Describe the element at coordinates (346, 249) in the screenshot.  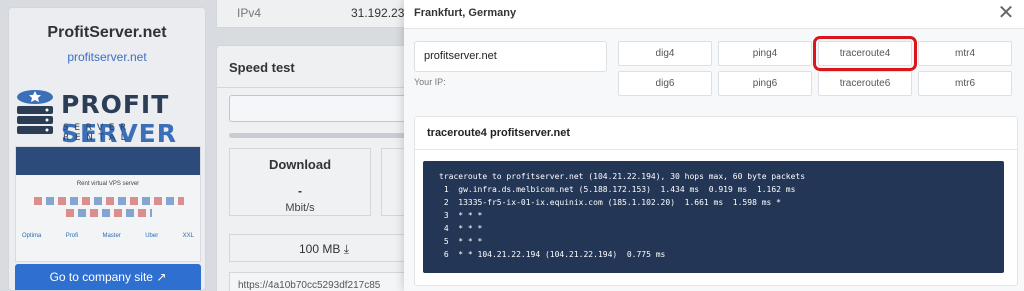
I see `download-icon: ⤓` at that location.